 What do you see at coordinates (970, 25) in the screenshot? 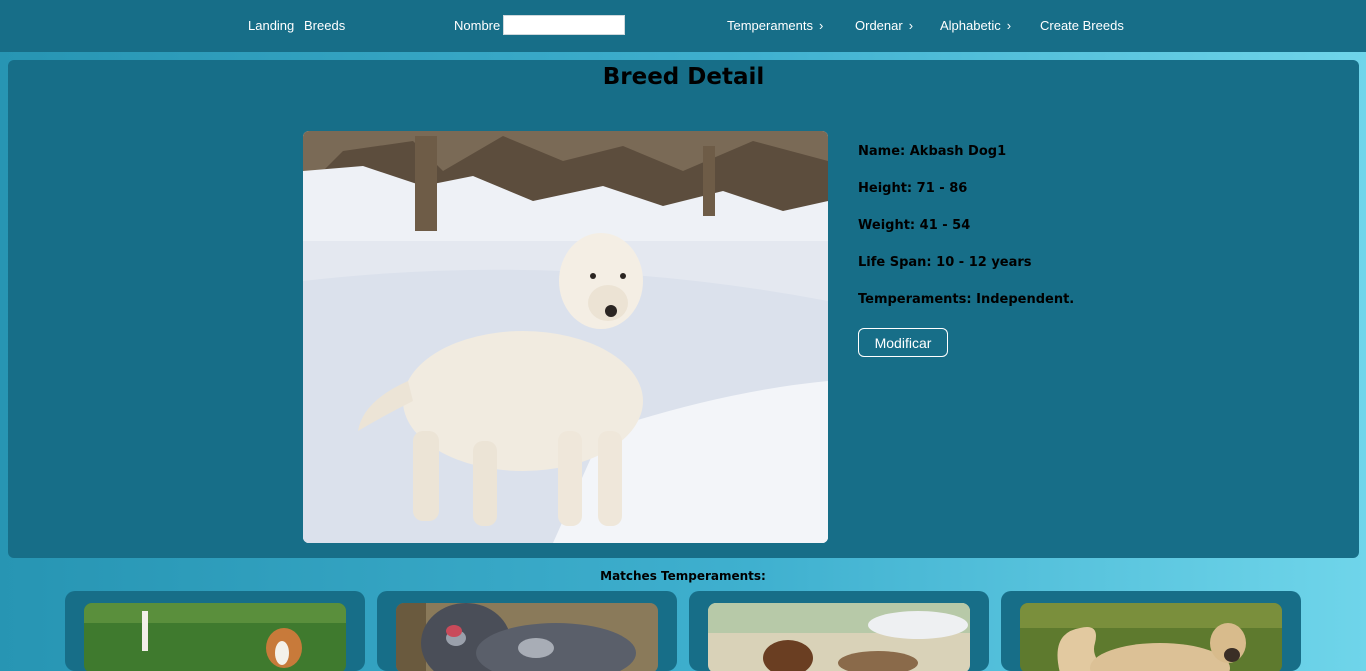
I see `nav-alphabetic-label: Alphabetic` at bounding box center [970, 25].